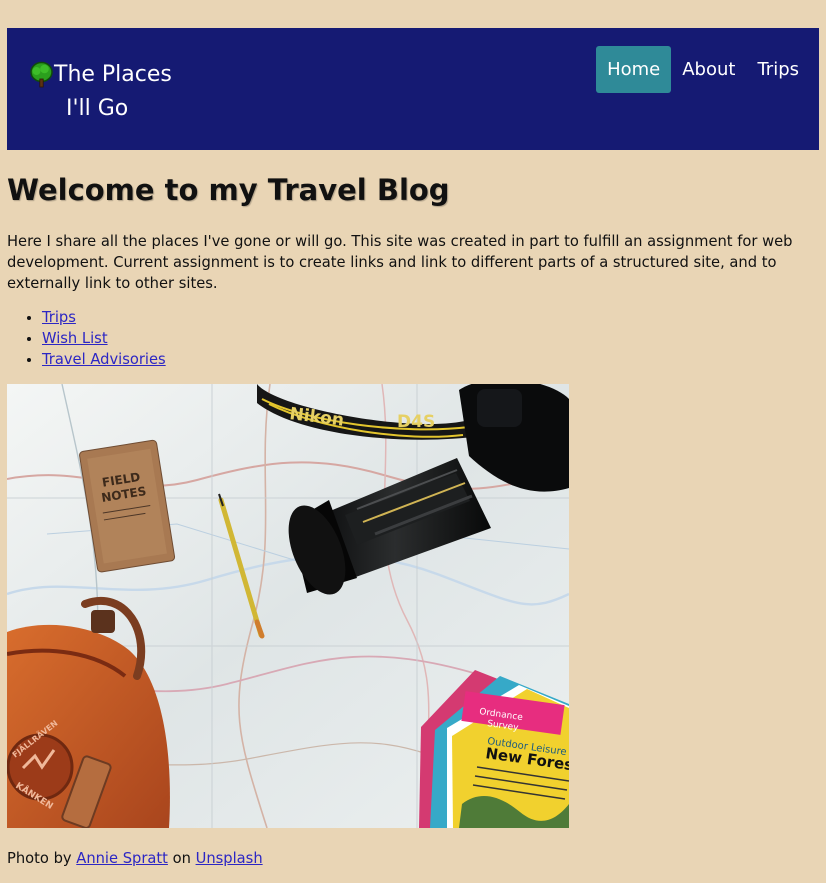  I want to click on list-item: Trips, so click(104, 317).